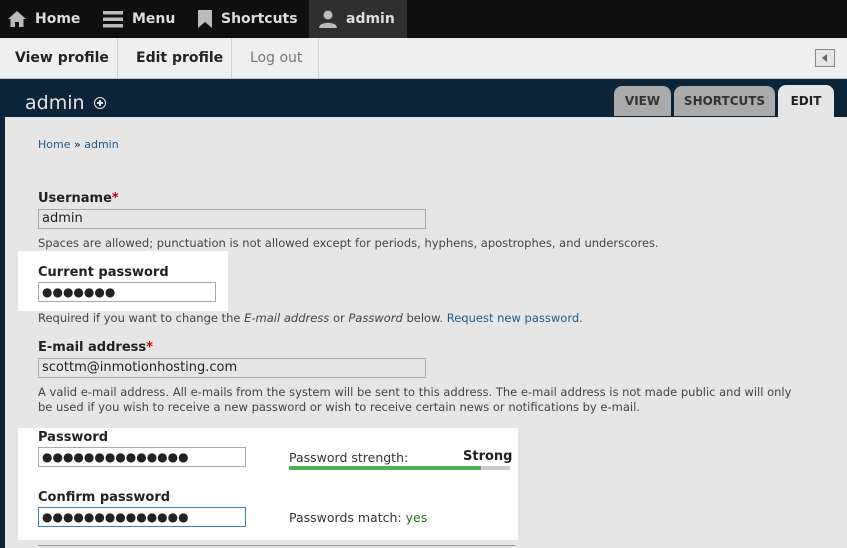 The width and height of the screenshot is (847, 548). I want to click on request-new-password-link: Request new password, so click(513, 318).